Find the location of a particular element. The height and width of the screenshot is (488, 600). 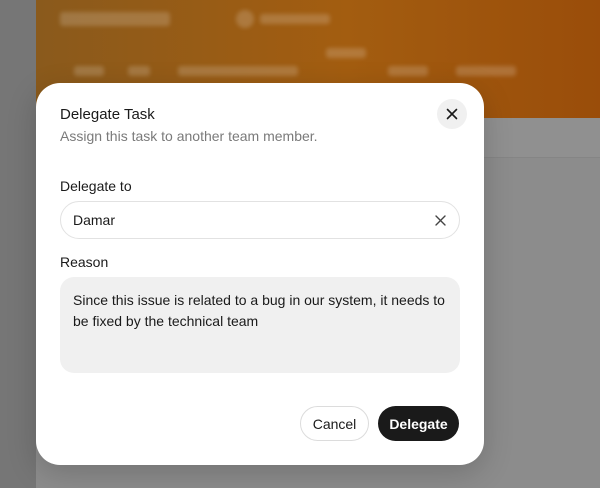

delegate-to-field: Damar is located at coordinates (260, 220).